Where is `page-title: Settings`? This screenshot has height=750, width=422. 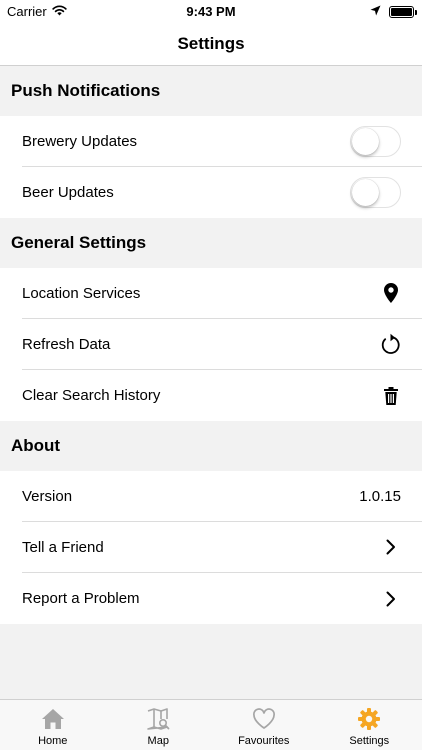 page-title: Settings is located at coordinates (211, 43).